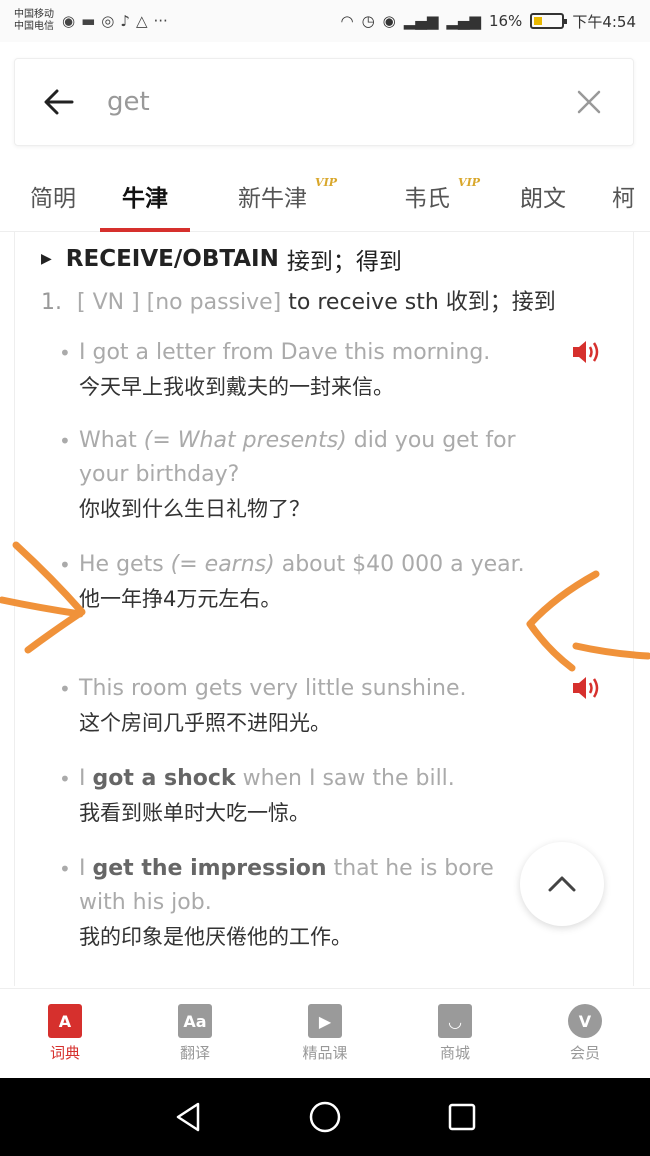 The height and width of the screenshot is (1156, 650). I want to click on status-right: ◠ ◷ ◉ ▂▄▆ ▂▄▆ 16% 下午4:54, so click(488, 21).